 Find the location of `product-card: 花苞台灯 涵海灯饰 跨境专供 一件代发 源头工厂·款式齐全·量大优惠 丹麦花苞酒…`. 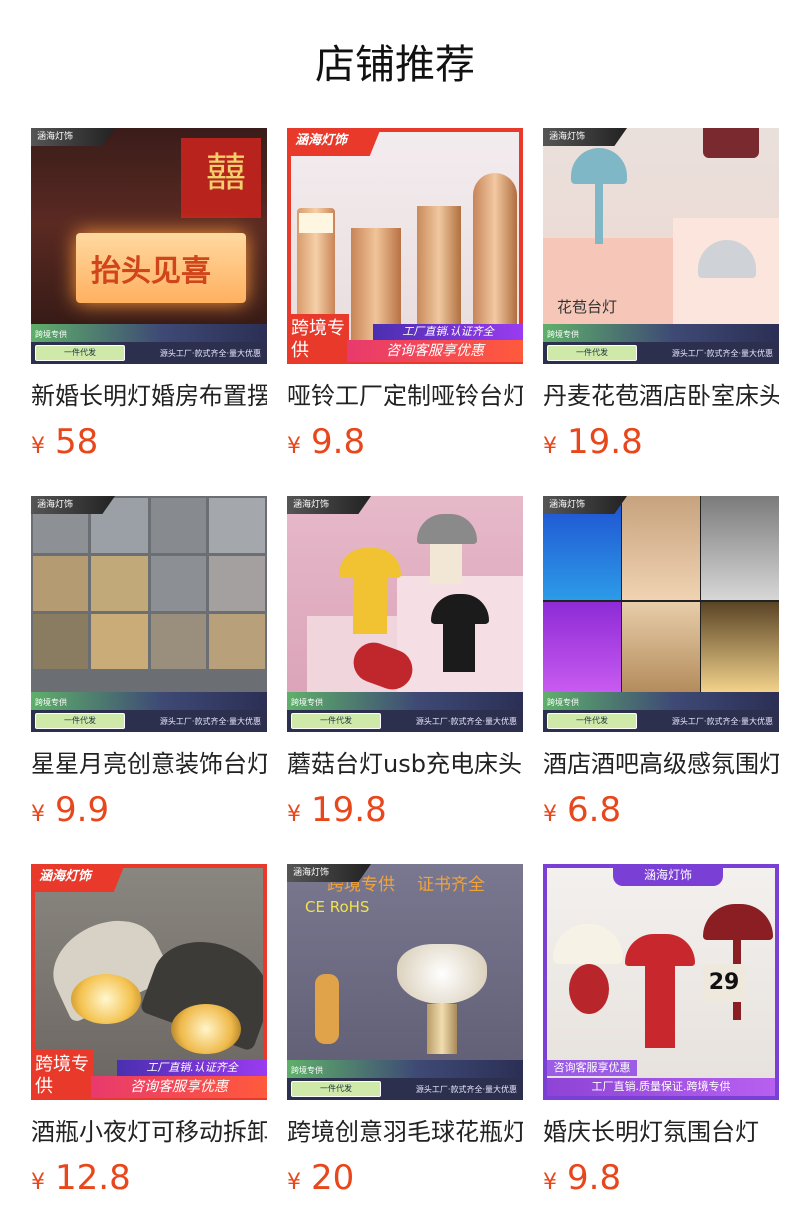

product-card: 花苞台灯 涵海灯饰 跨境专供 一件代发 源头工厂·款式齐全·量大优惠 丹麦花苞酒… is located at coordinates (661, 299).